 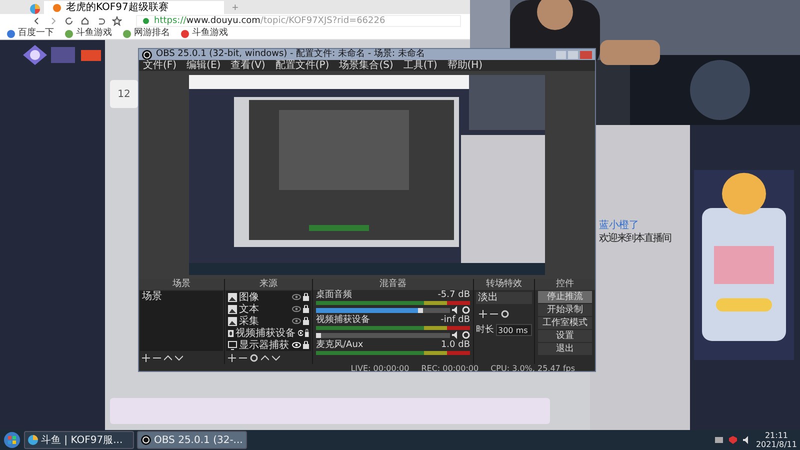 I want to click on bookmark: 网游排名, so click(x=146, y=33).